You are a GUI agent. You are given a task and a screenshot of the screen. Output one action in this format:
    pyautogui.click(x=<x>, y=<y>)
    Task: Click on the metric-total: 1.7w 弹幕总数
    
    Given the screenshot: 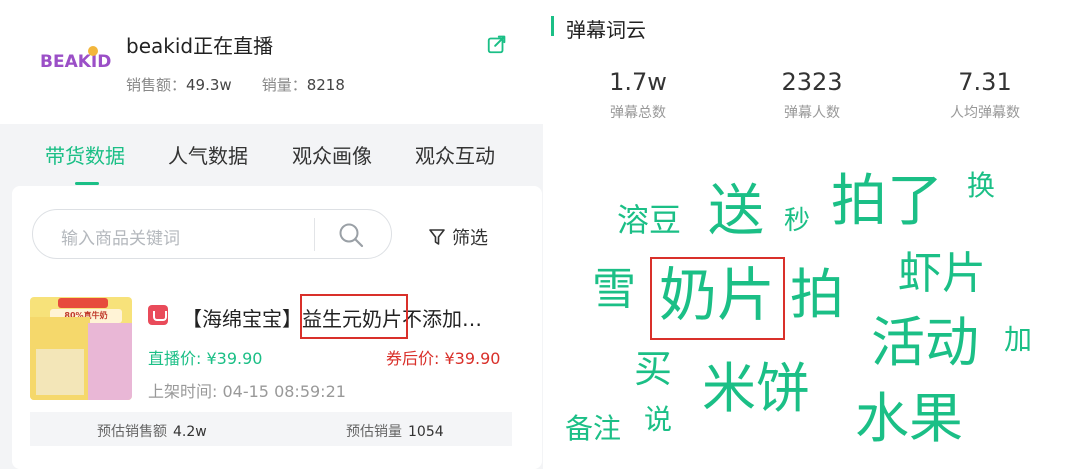 What is the action you would take?
    pyautogui.click(x=638, y=95)
    